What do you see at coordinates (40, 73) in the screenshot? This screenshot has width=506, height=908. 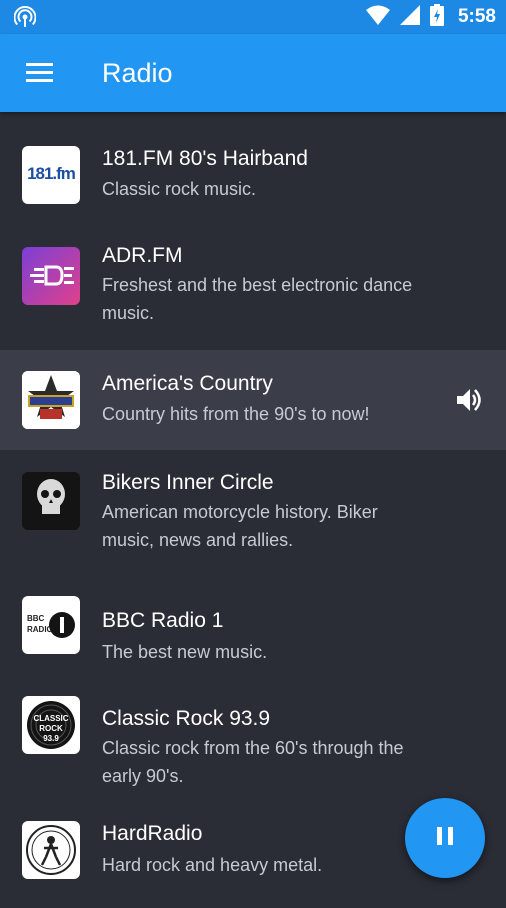 I see `menu-icon` at bounding box center [40, 73].